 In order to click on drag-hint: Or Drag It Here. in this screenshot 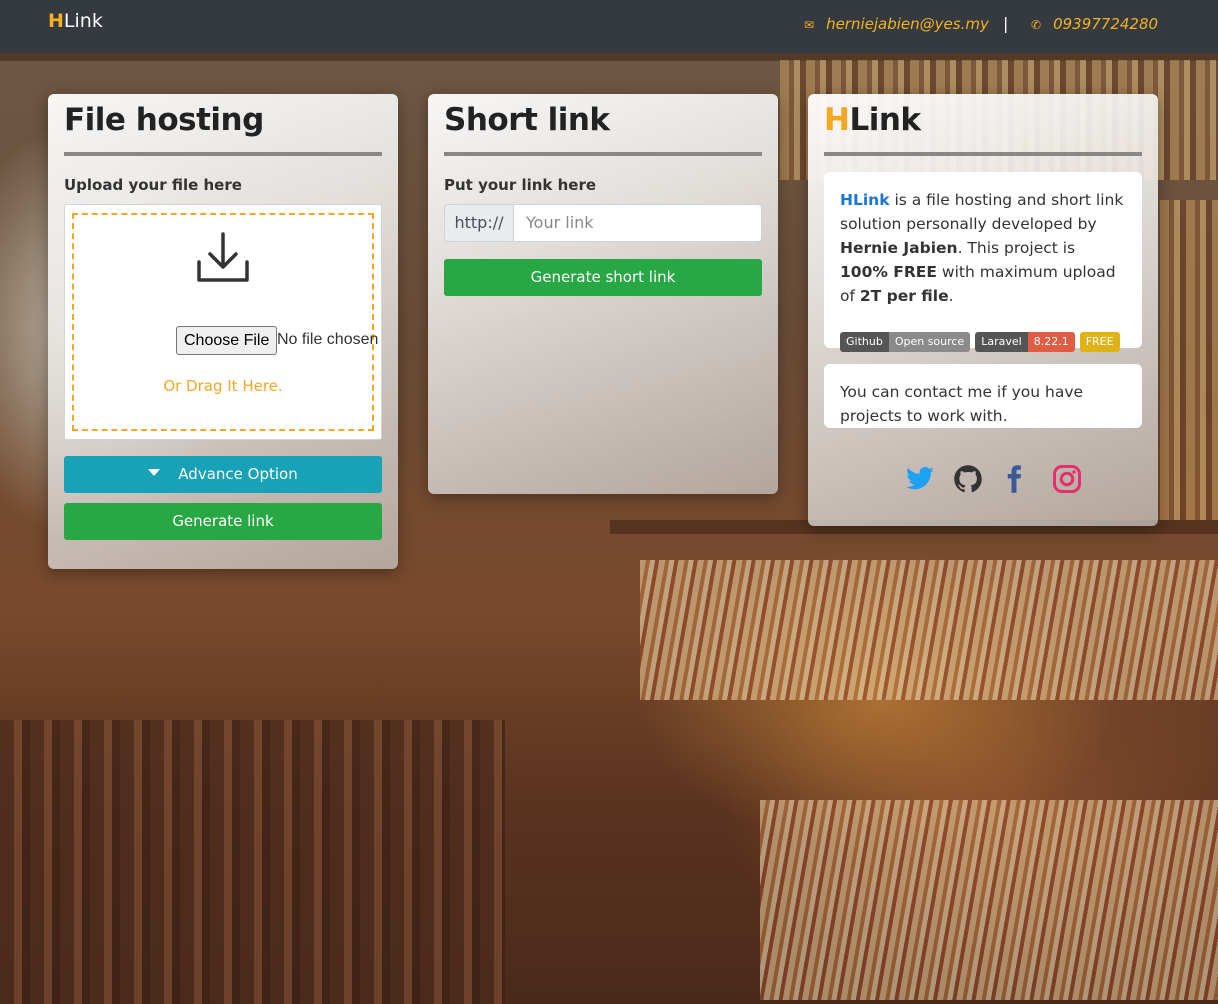, I will do `click(223, 386)`.